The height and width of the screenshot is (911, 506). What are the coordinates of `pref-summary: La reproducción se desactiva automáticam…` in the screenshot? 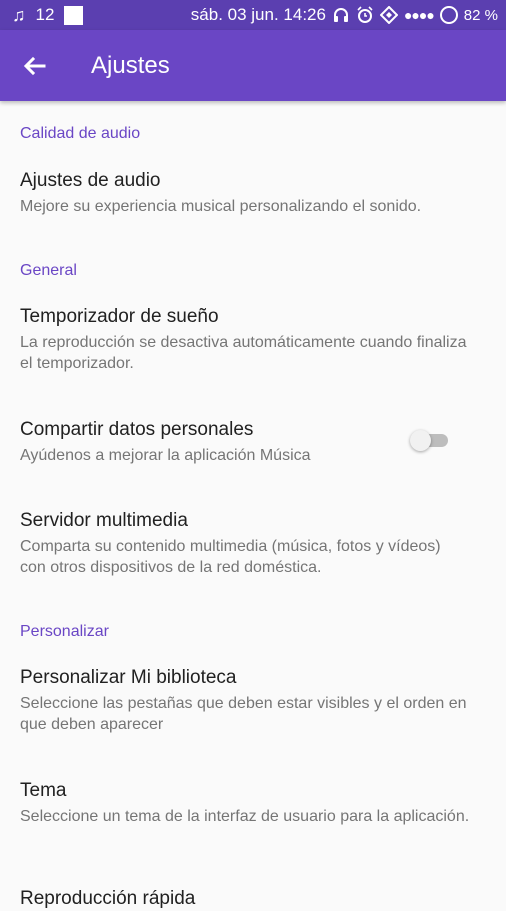 It's located at (243, 353).